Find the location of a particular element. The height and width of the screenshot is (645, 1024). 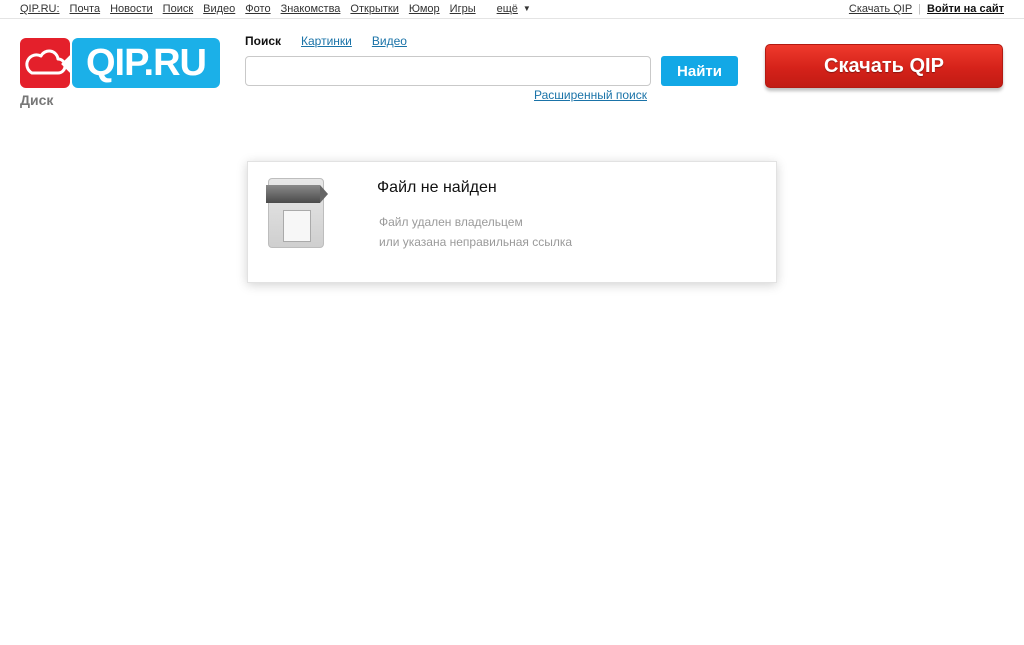

tab-video: Видео is located at coordinates (389, 41).